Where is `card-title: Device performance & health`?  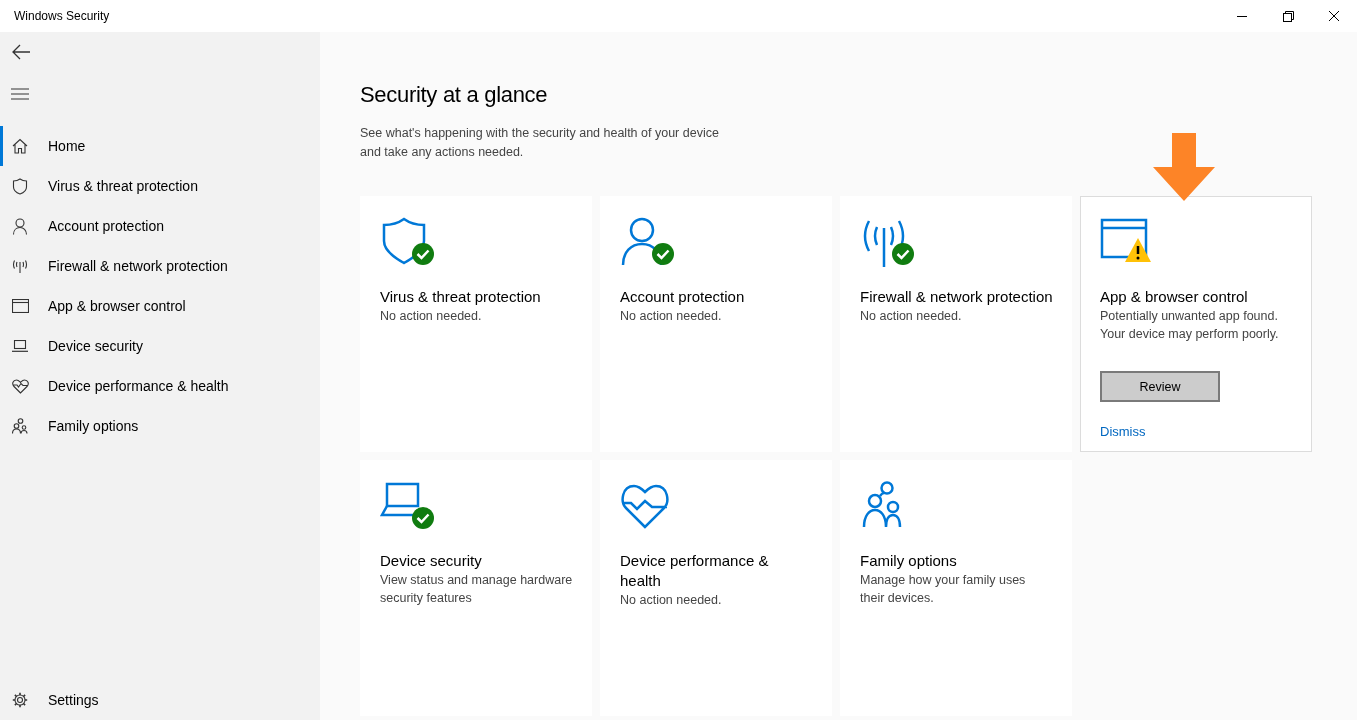 card-title: Device performance & health is located at coordinates (695, 571).